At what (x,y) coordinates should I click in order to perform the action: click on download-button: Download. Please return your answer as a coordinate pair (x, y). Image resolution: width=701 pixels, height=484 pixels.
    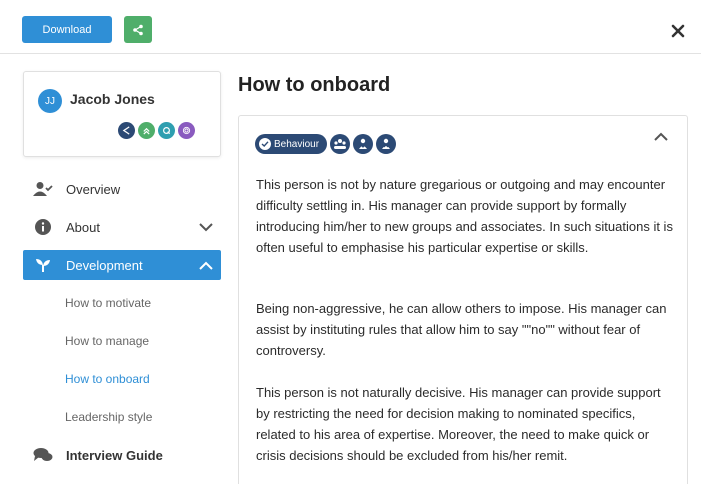
    Looking at the image, I should click on (67, 29).